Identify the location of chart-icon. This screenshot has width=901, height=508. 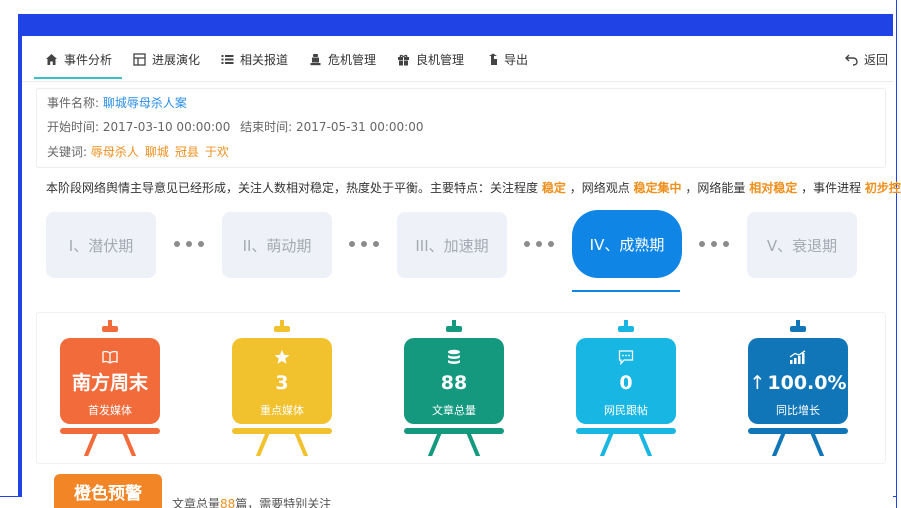
(798, 357).